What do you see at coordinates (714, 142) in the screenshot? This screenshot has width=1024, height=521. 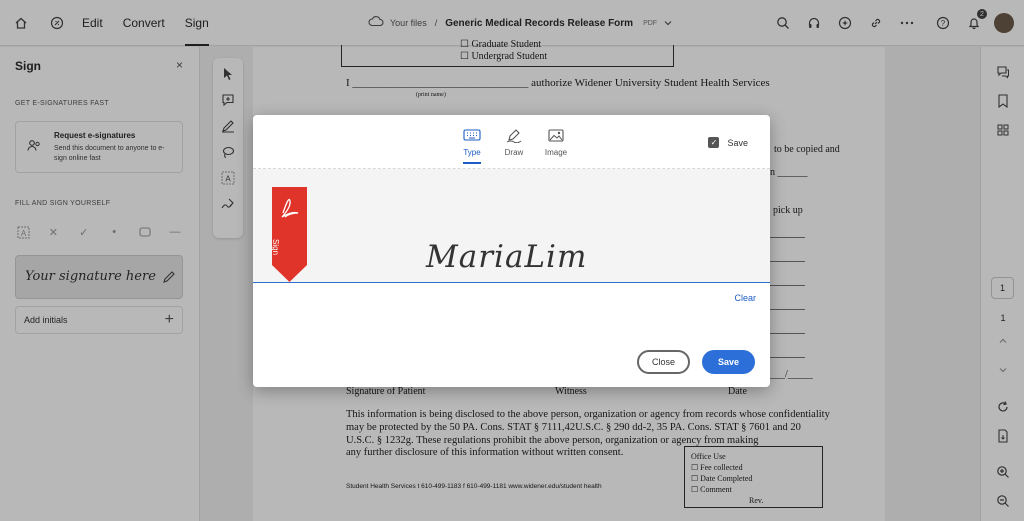 I see `checkbox-checked-icon: ✓` at bounding box center [714, 142].